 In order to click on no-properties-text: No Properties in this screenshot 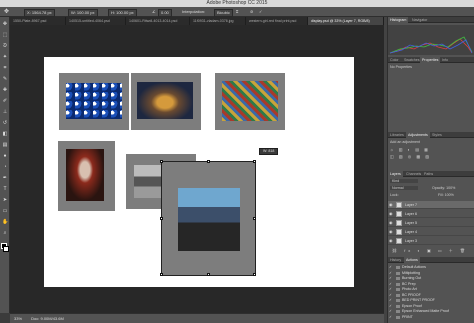, I will do `click(401, 67)`.